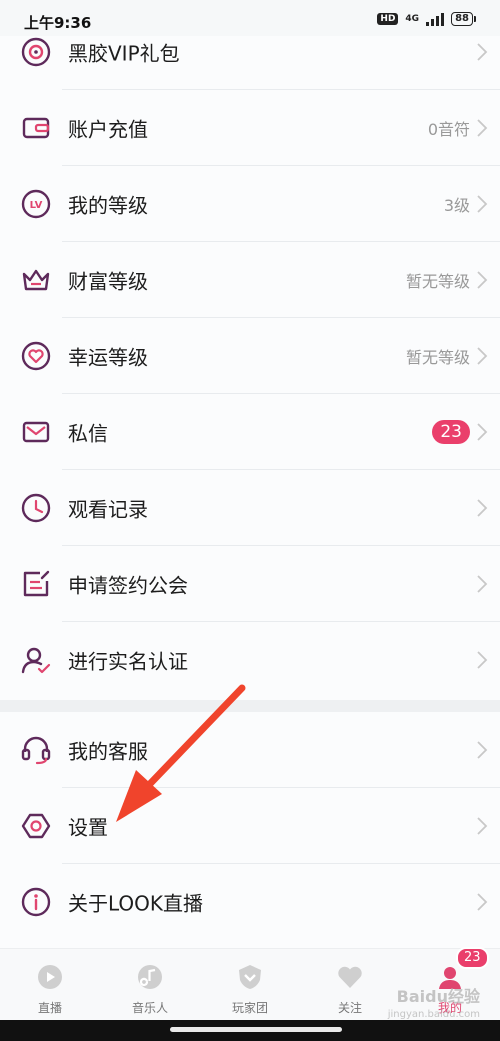  What do you see at coordinates (128, 661) in the screenshot?
I see `menu-item-label: 进行实名认证` at bounding box center [128, 661].